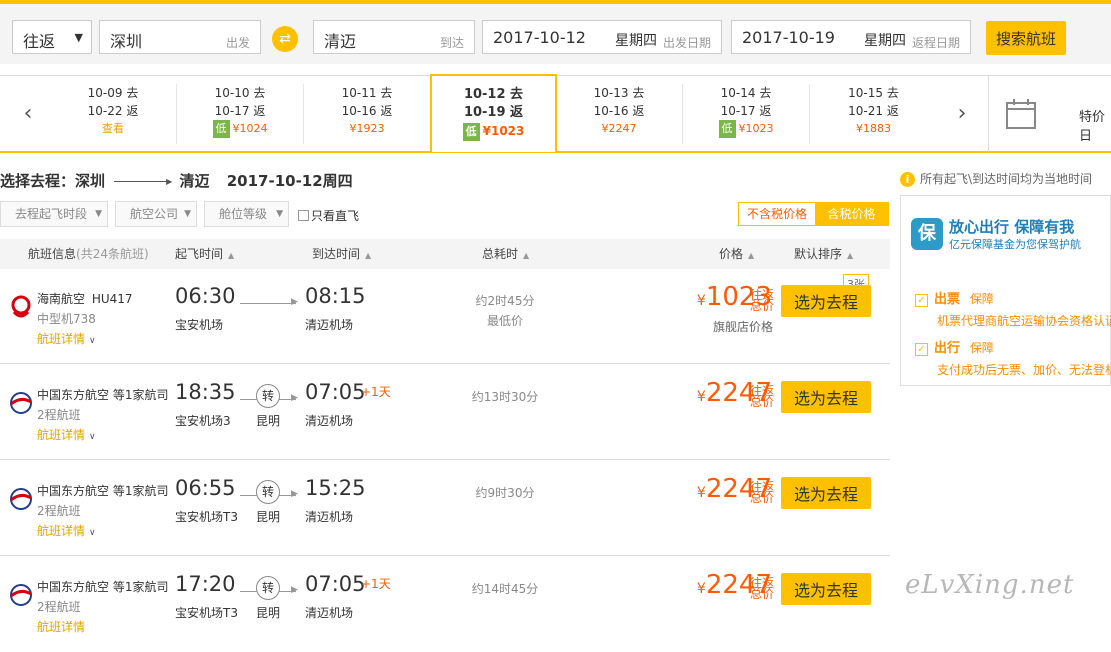  I want to click on aircraft-type: 中型机738, so click(66, 319).